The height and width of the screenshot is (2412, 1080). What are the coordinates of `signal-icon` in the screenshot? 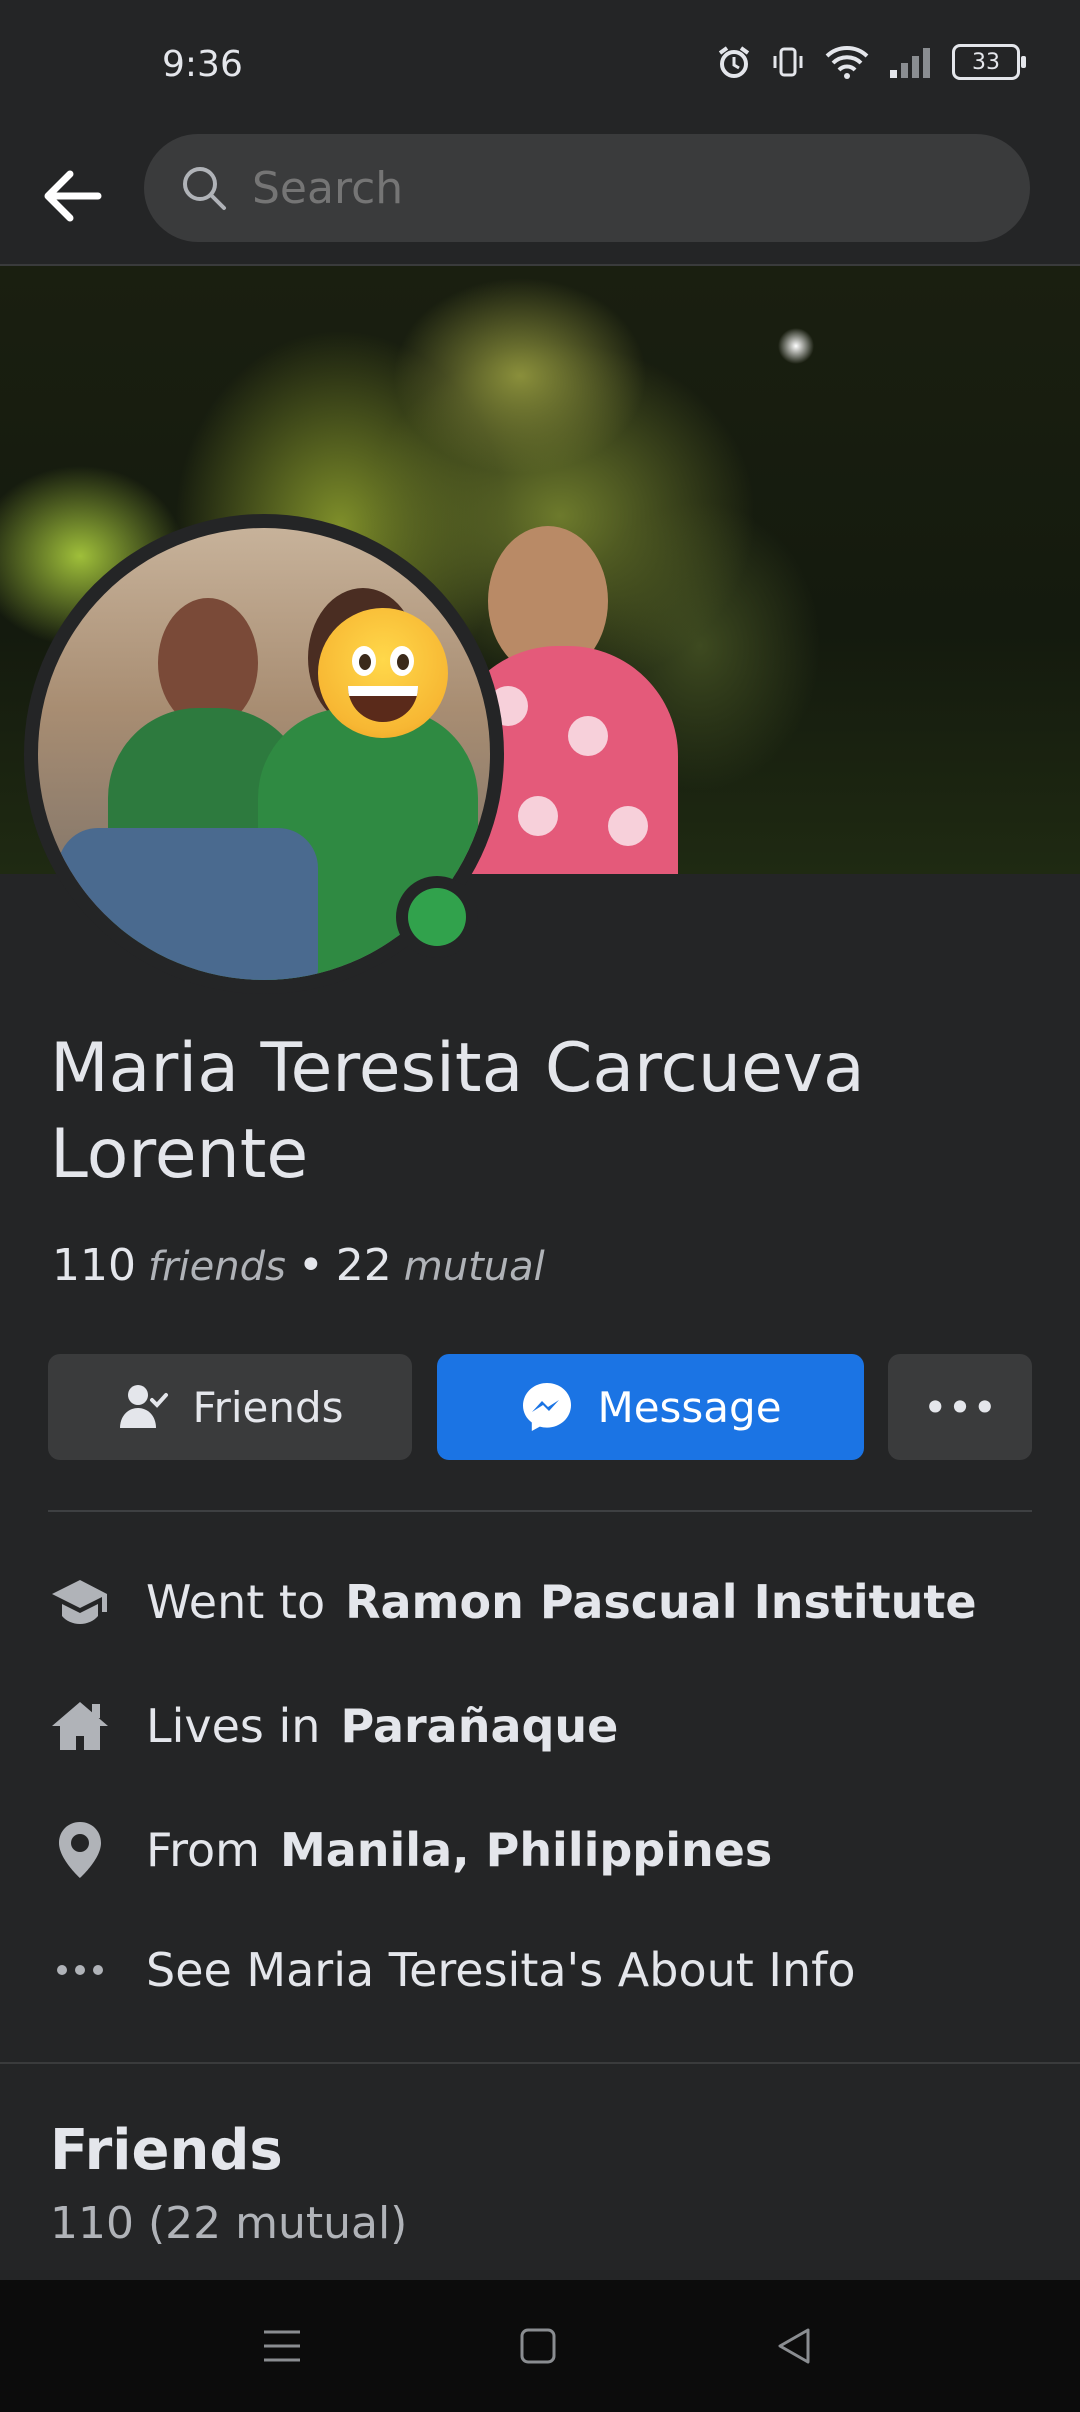 It's located at (910, 63).